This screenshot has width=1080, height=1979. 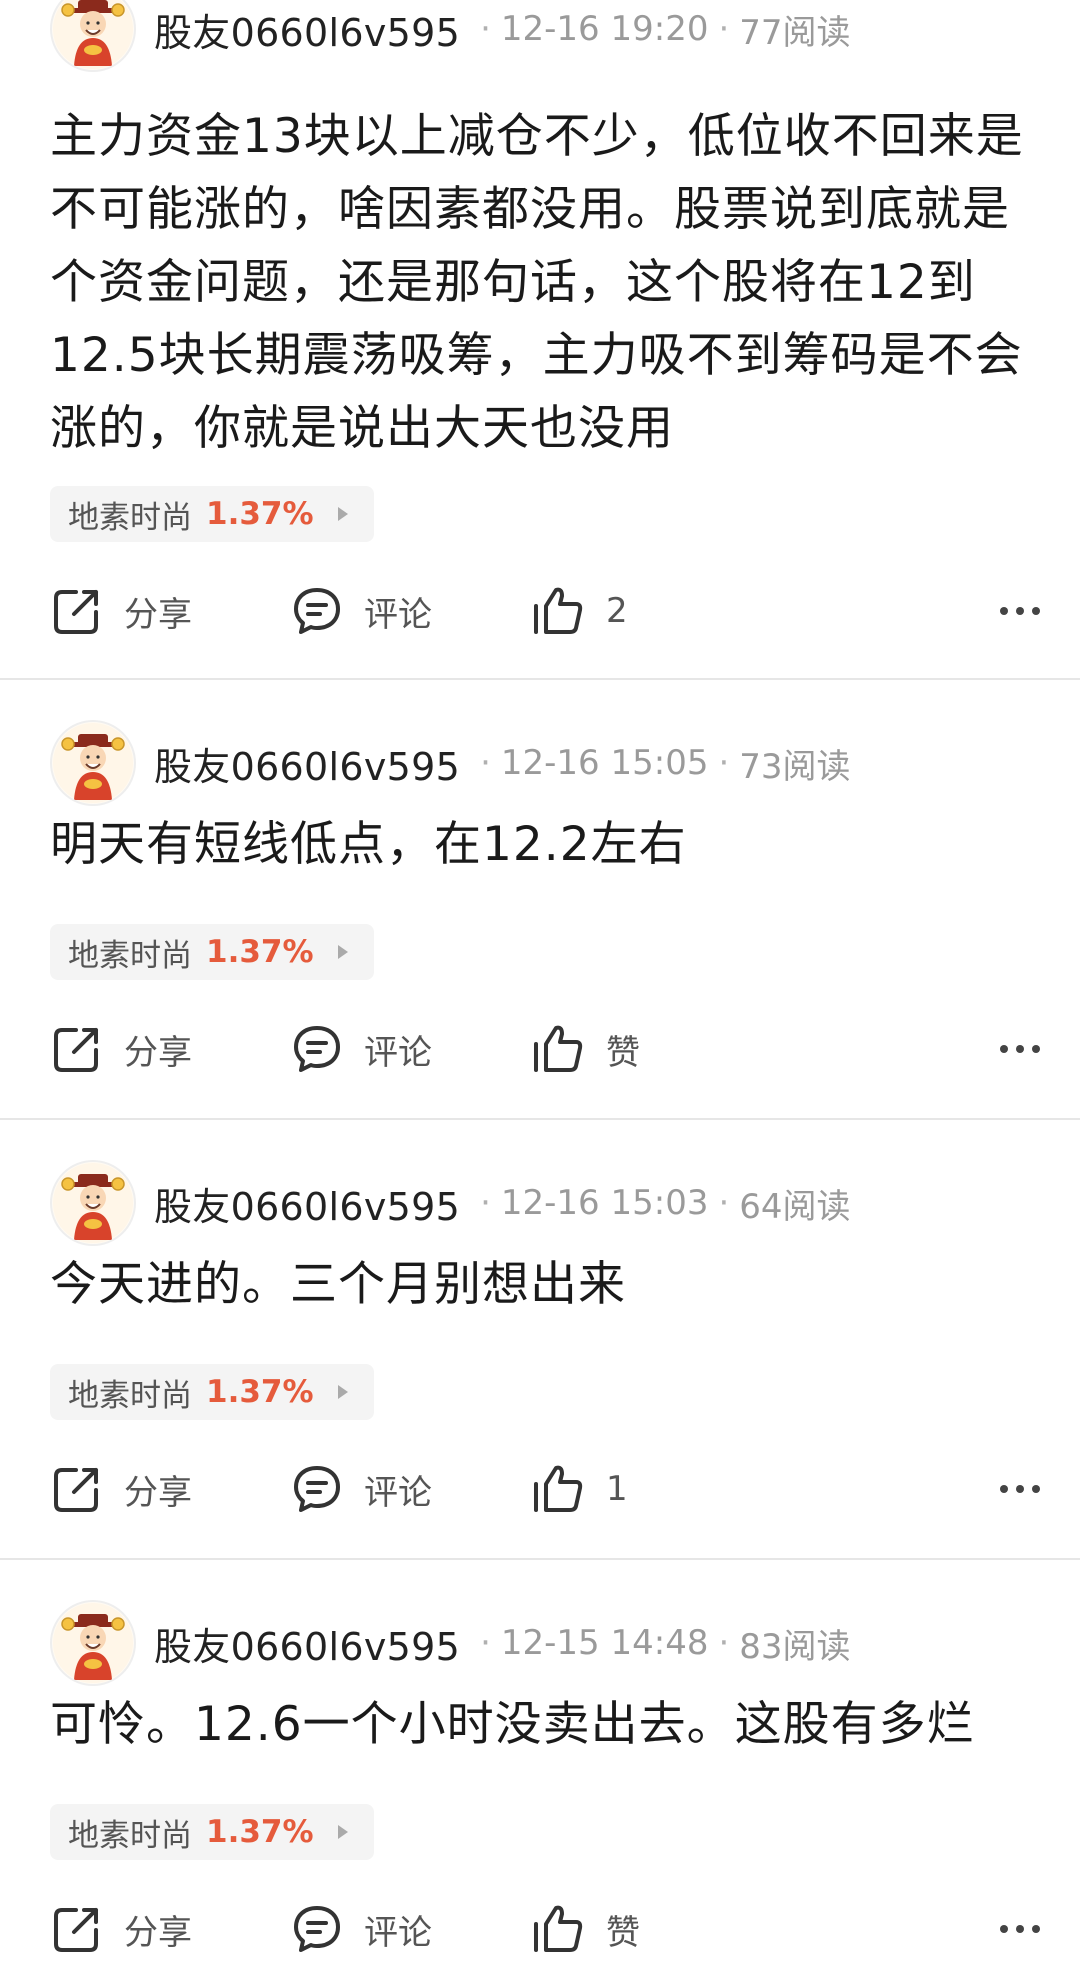 I want to click on like-count: 1, so click(x=617, y=1489).